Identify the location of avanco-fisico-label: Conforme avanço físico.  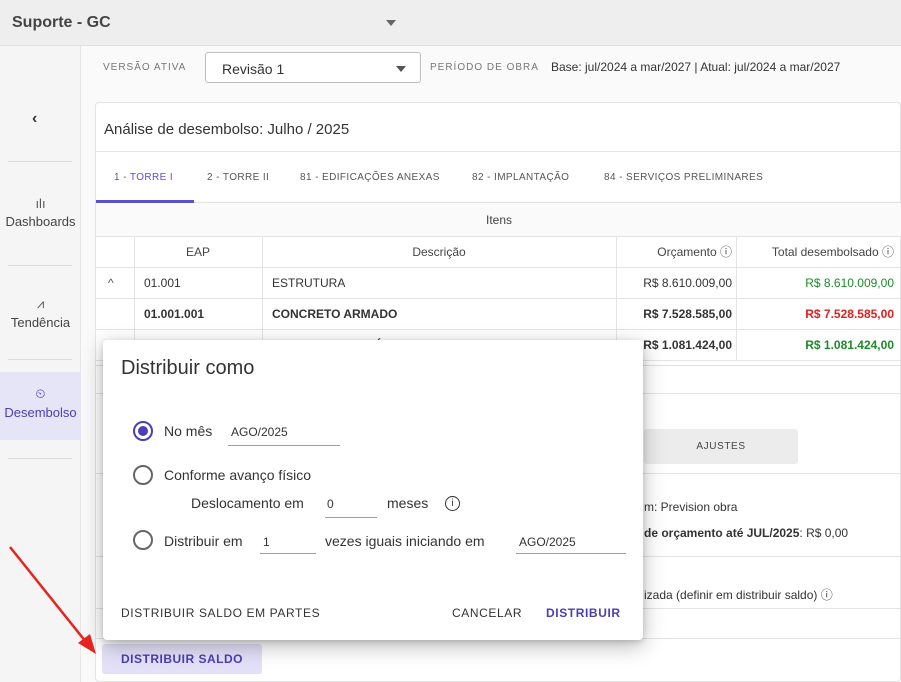
(238, 475).